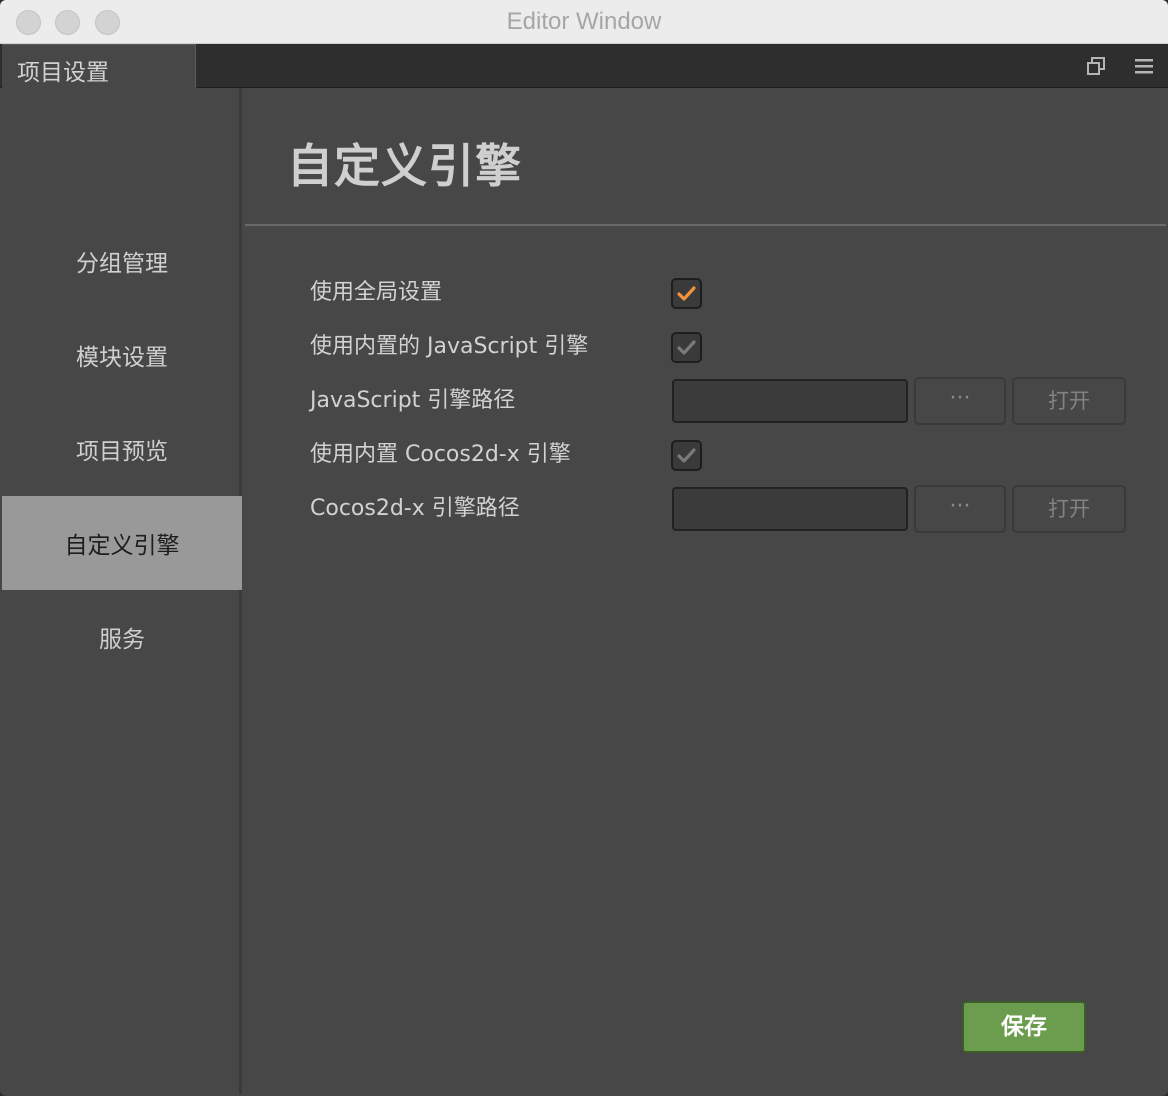 The width and height of the screenshot is (1168, 1096). Describe the element at coordinates (1069, 509) in the screenshot. I see `cocos2dx-engine-open-button: 打开` at that location.